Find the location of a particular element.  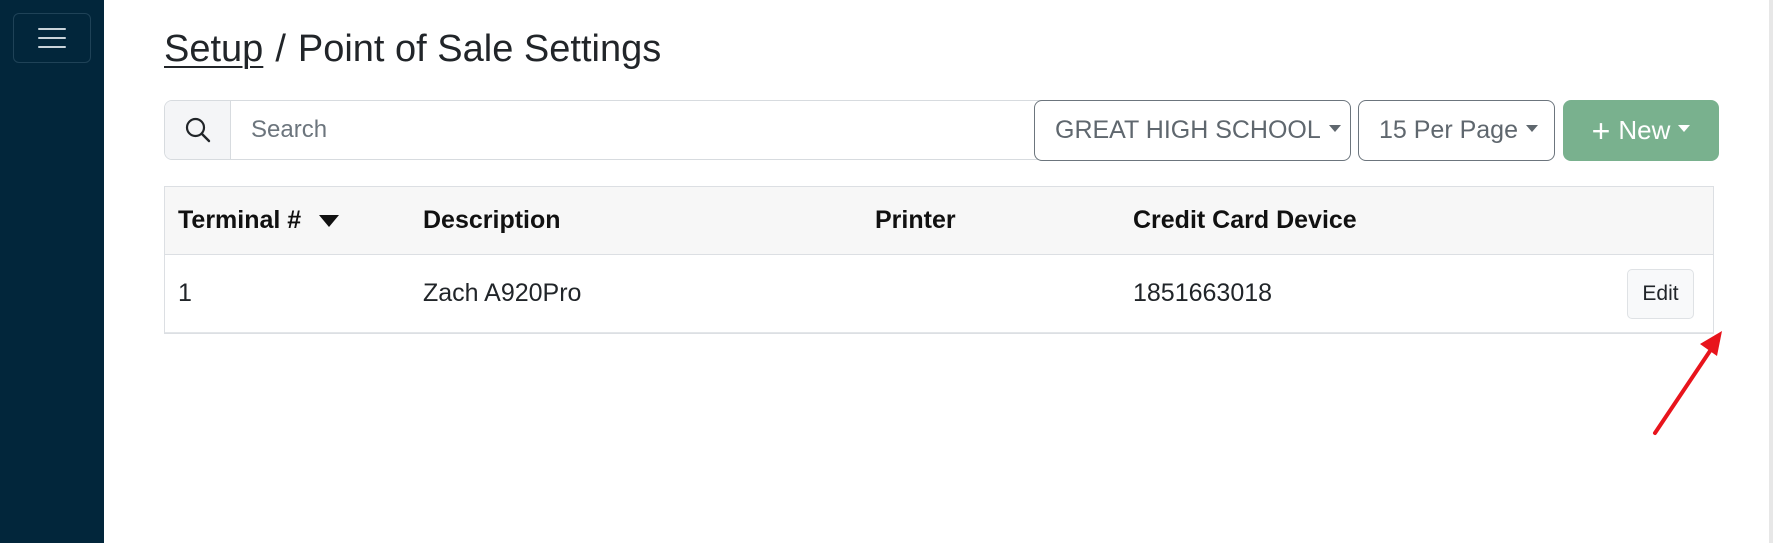

hamburger-menu-icon is located at coordinates (52, 38).